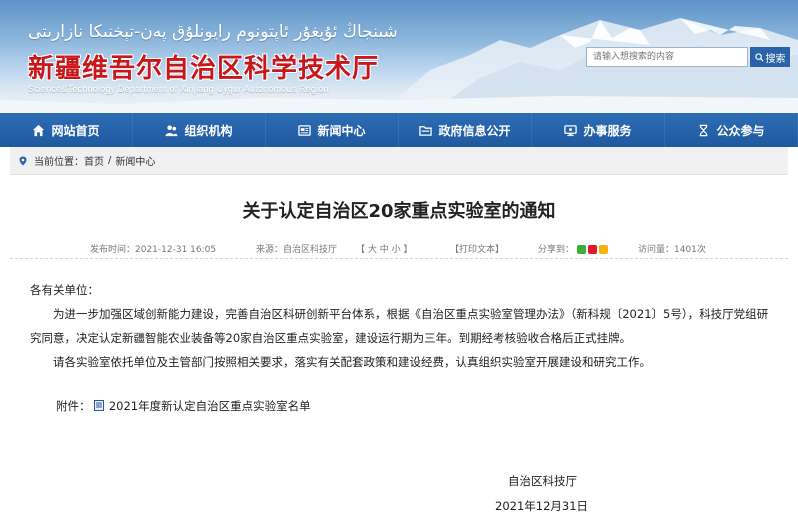  I want to click on participation-icon, so click(704, 130).